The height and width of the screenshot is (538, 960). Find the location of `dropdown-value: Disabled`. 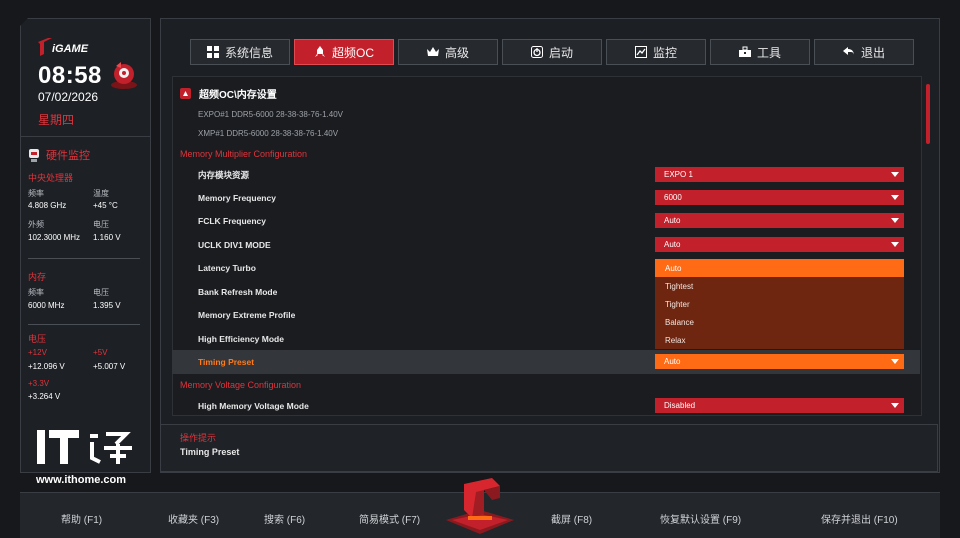

dropdown-value: Disabled is located at coordinates (680, 405).